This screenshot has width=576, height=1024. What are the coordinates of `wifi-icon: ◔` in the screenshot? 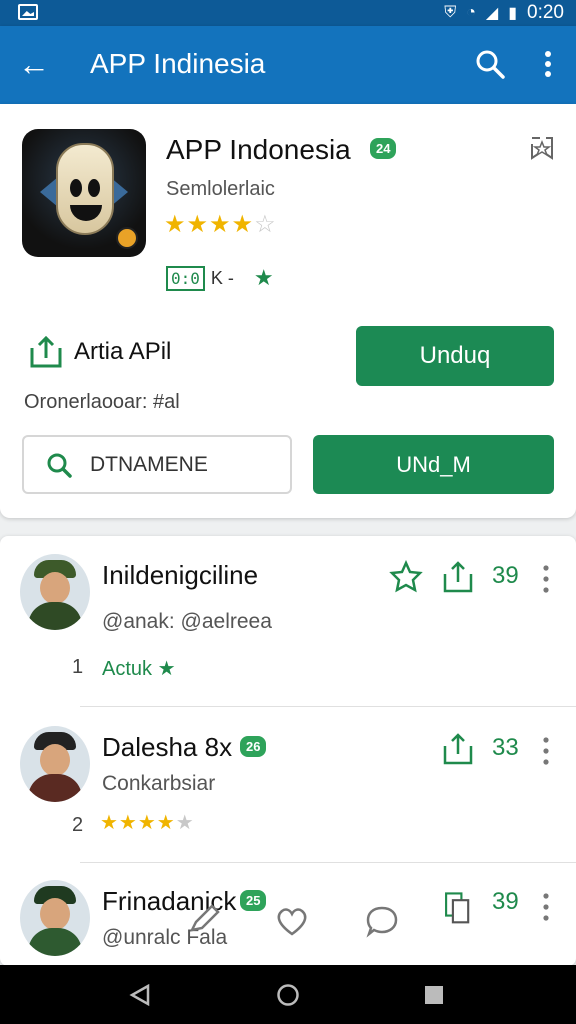 It's located at (471, 12).